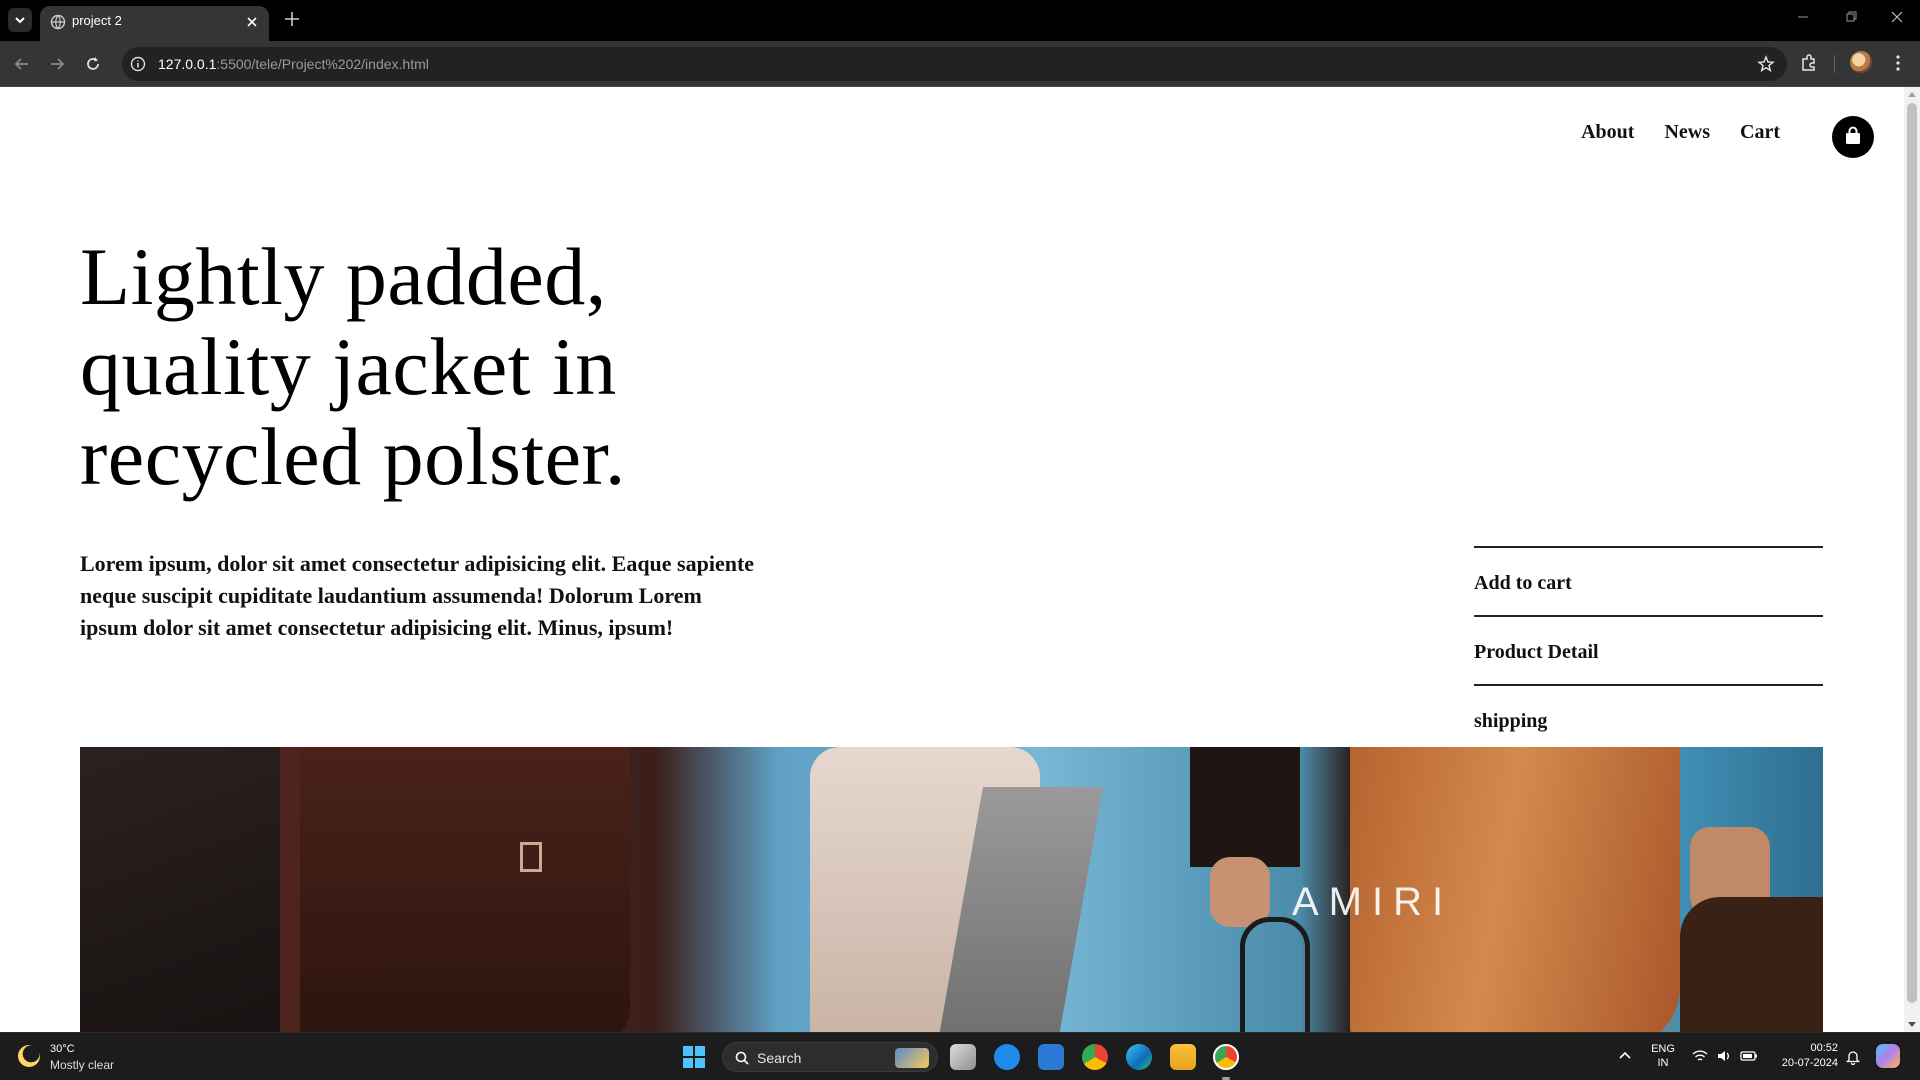  I want to click on chrome-active-icon, so click(1226, 1057).